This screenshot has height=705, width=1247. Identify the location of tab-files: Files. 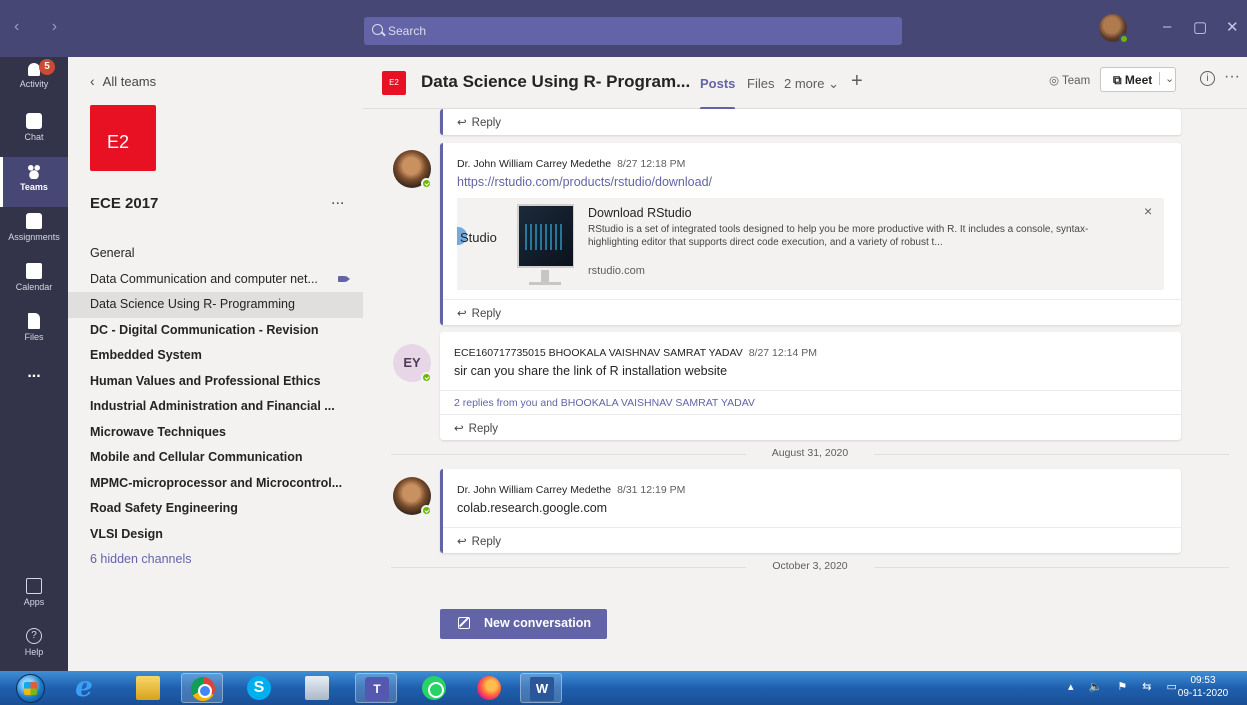
(760, 83).